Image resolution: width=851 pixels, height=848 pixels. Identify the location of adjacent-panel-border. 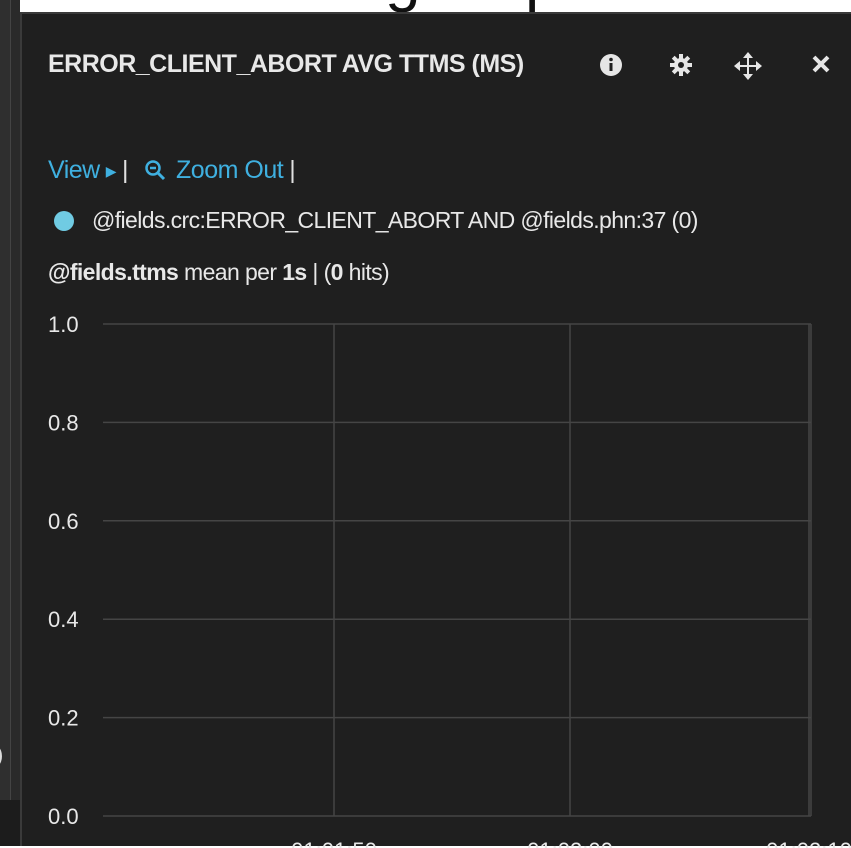
(5, 400).